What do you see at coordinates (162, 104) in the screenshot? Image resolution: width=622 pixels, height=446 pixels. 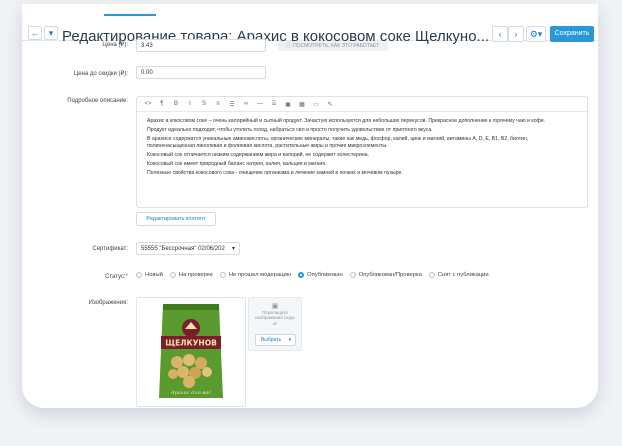 I see `paragraph-icon: ¶` at bounding box center [162, 104].